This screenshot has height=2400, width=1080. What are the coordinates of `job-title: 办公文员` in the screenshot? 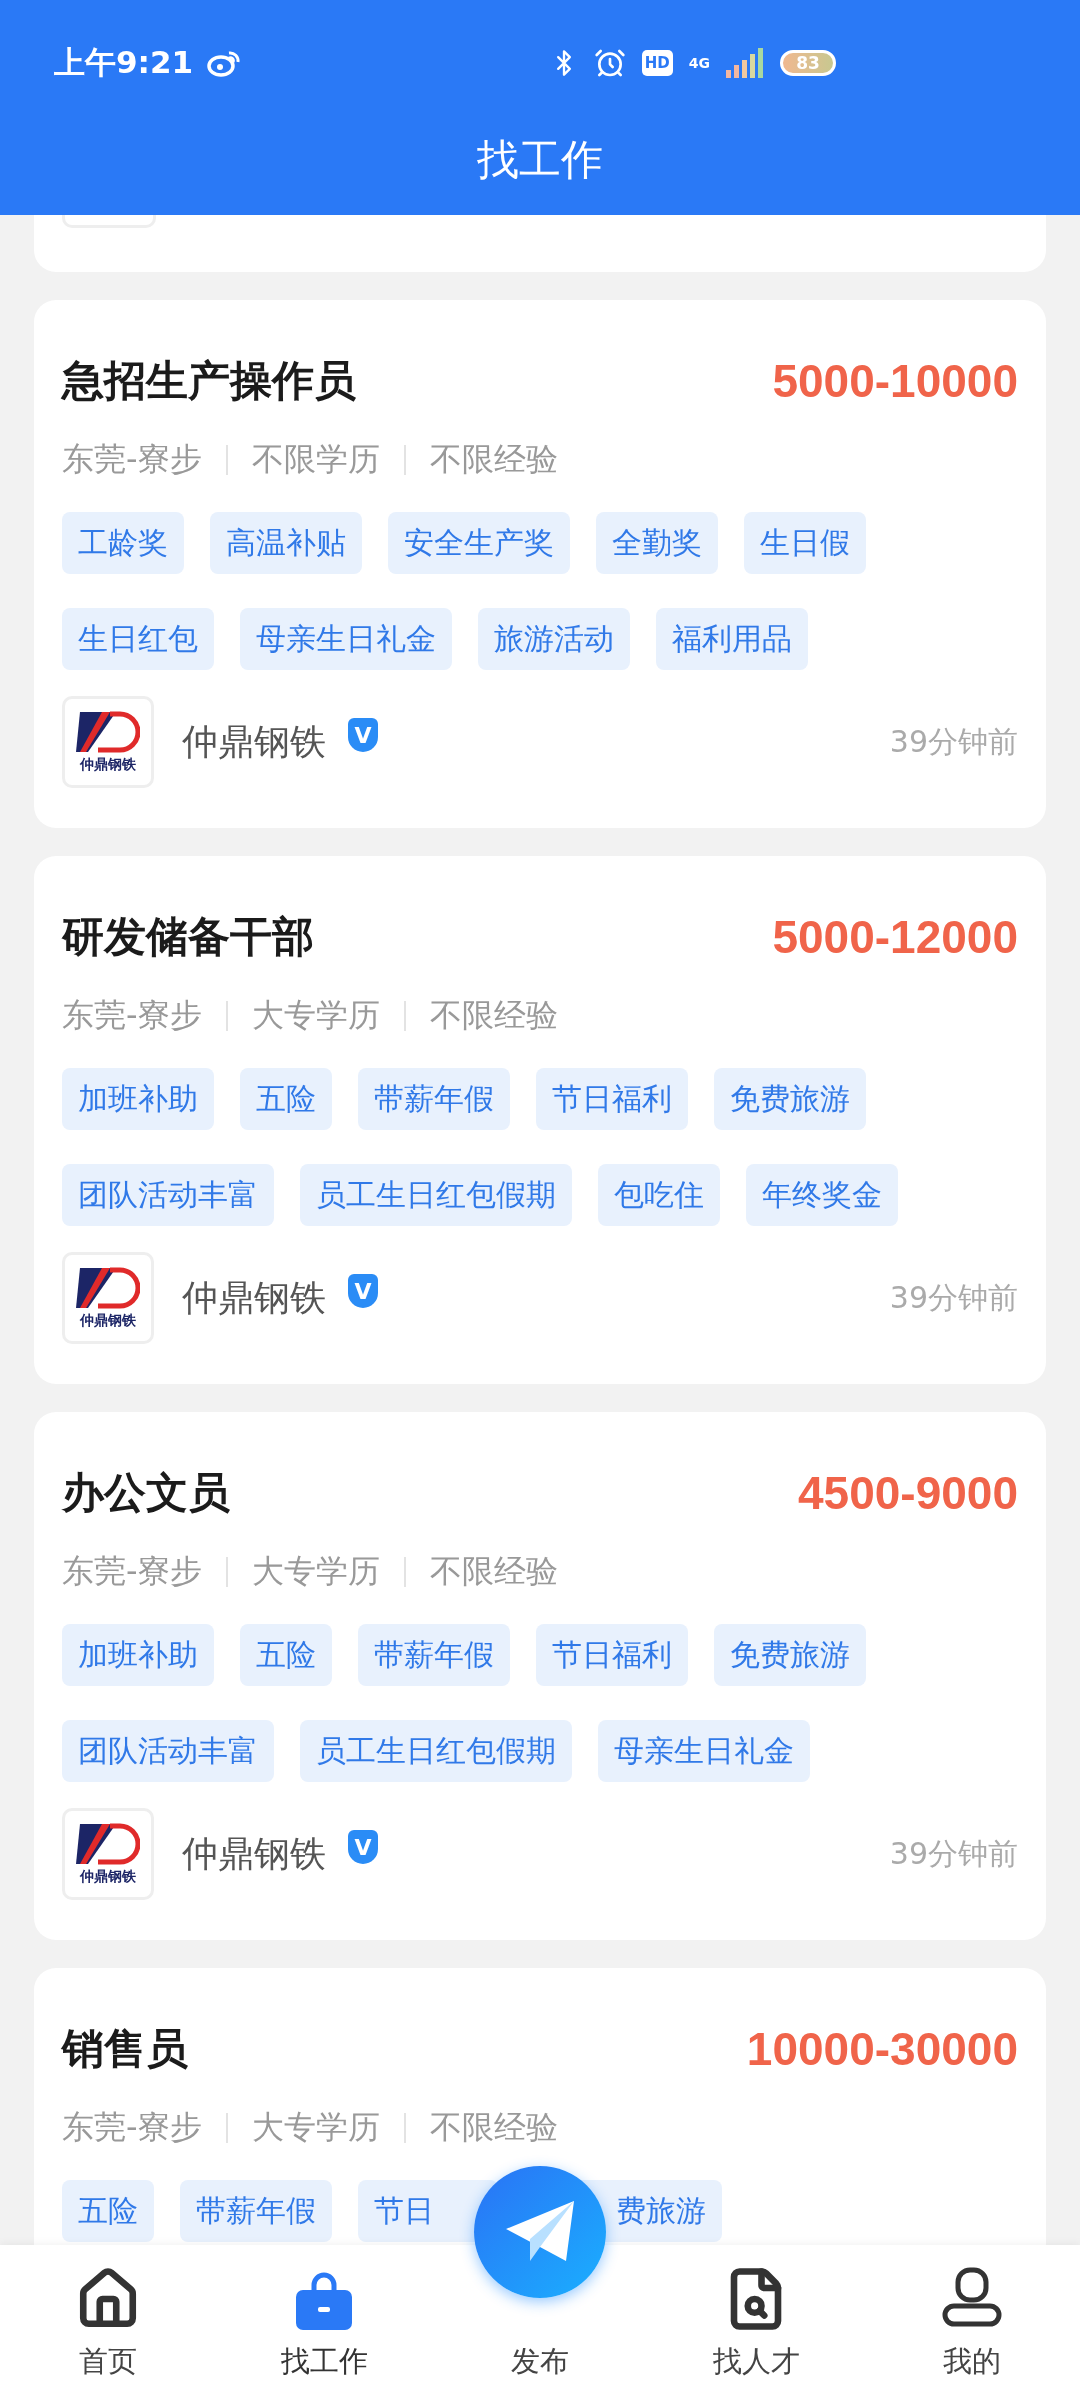 It's located at (146, 1493).